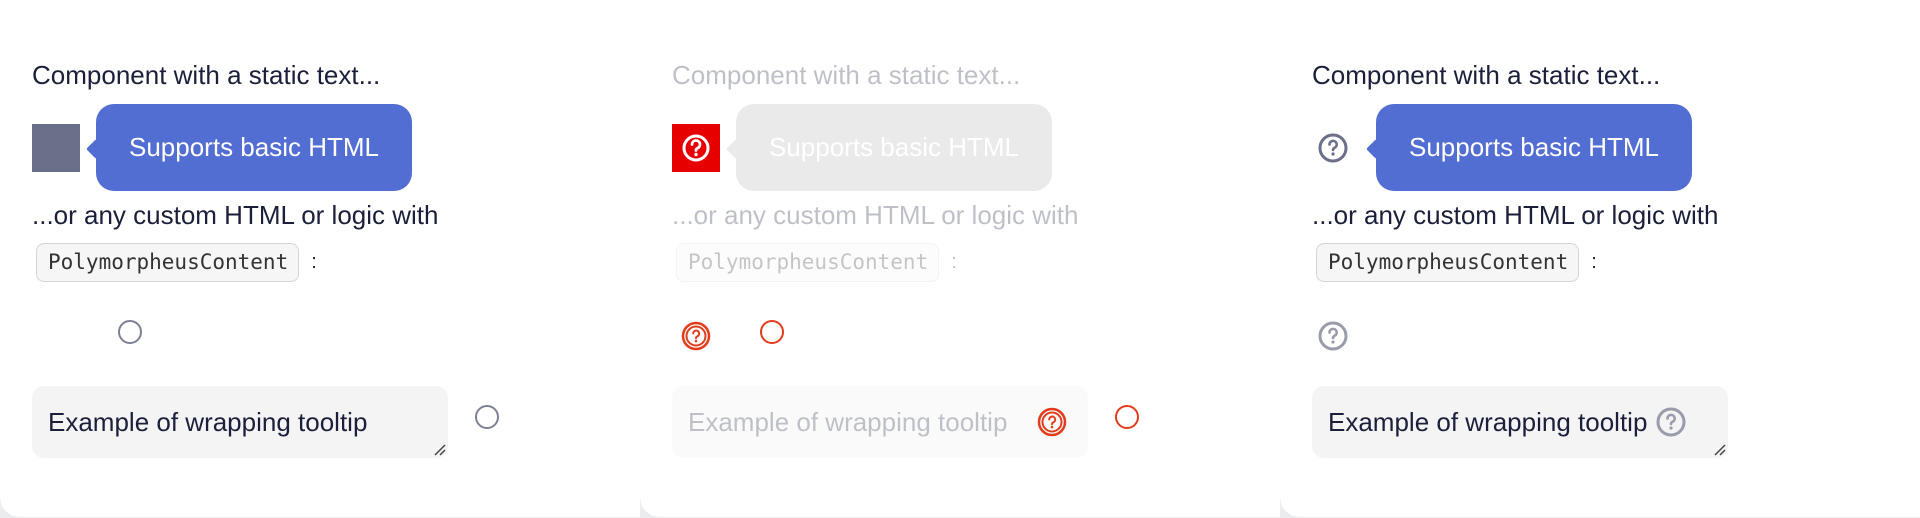 This screenshot has height=518, width=1920. Describe the element at coordinates (56, 148) in the screenshot. I see `tooltip-anchor-placeholder` at that location.